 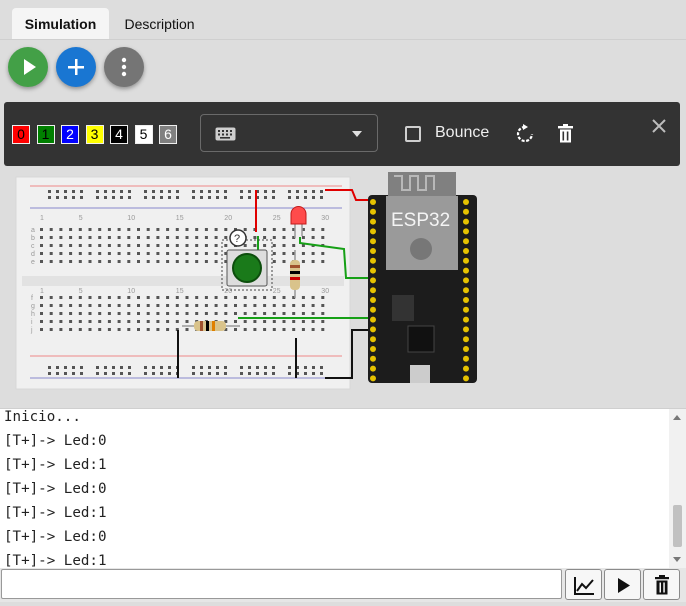 I want to click on breadboard-row-letter: e, so click(x=33, y=262).